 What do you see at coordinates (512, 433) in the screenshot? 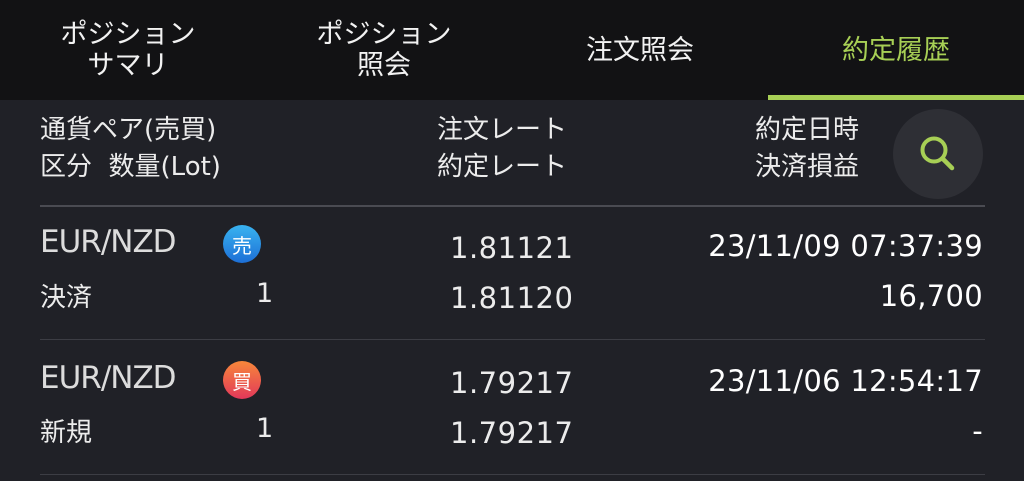
I see `exec-rate: 1.79217` at bounding box center [512, 433].